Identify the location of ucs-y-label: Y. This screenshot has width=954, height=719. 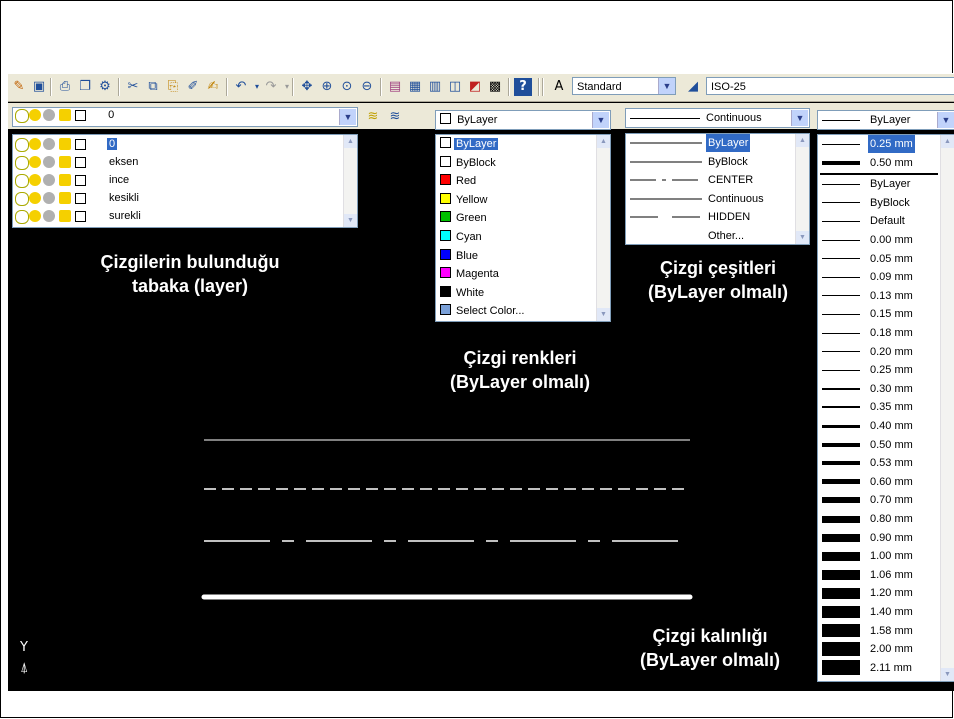
(24, 647).